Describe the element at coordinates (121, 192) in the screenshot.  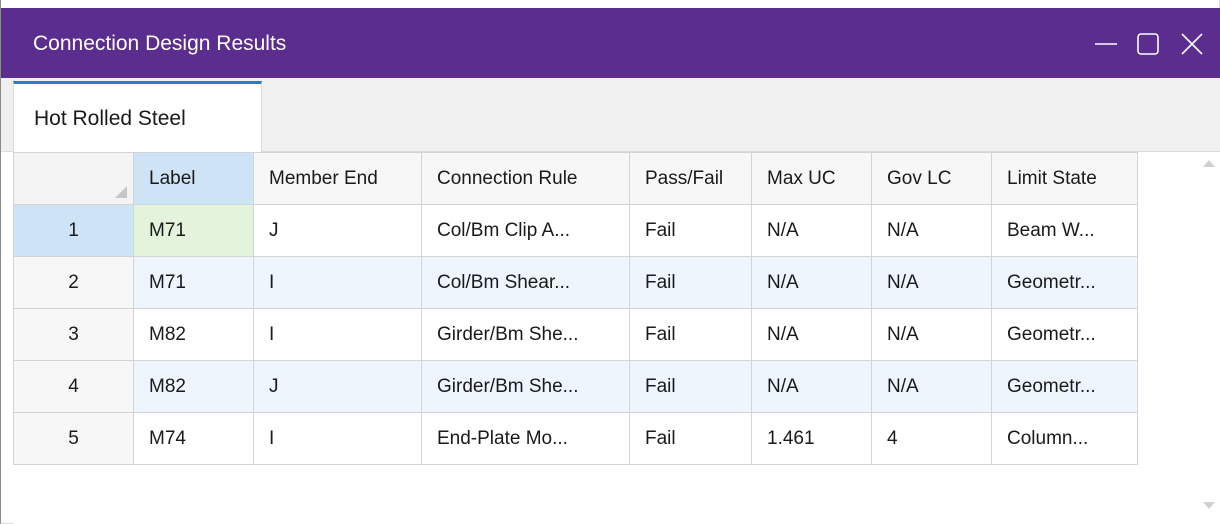
I see `select-all-icon` at that location.